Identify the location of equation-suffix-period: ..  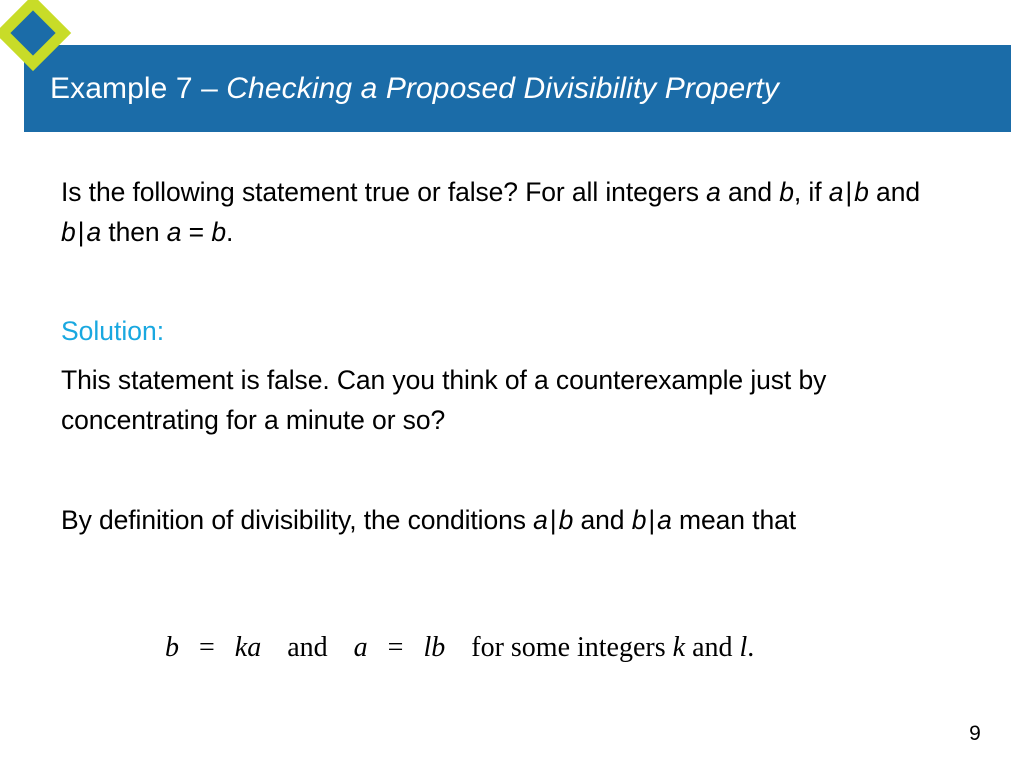
(751, 647).